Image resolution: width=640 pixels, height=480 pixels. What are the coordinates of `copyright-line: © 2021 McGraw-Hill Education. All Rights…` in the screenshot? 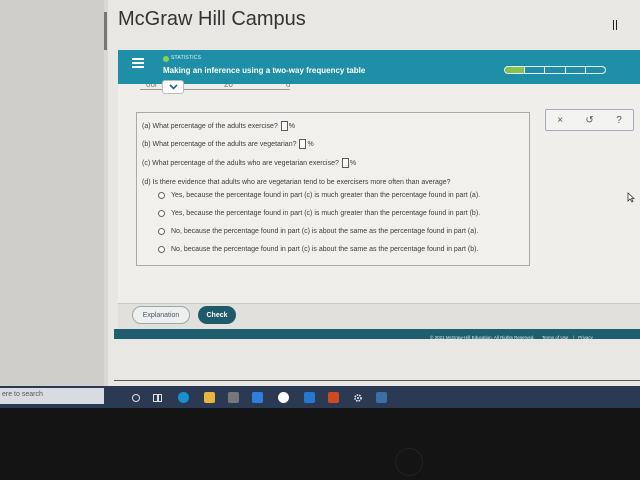 It's located at (511, 337).